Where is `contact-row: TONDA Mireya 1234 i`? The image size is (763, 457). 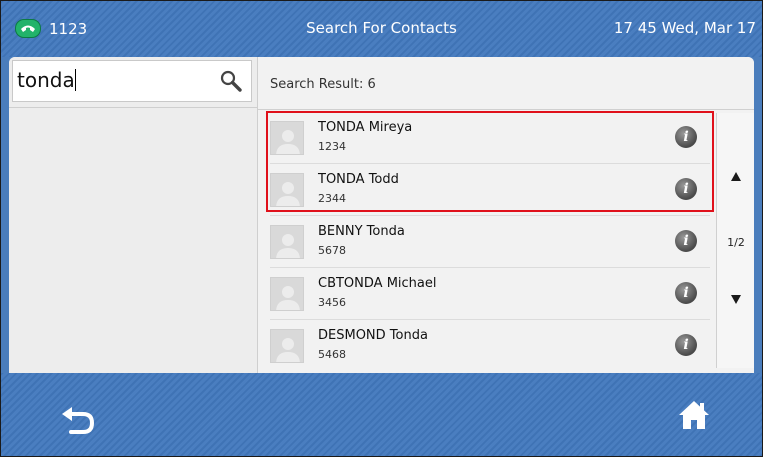 contact-row: TONDA Mireya 1234 i is located at coordinates (490, 138).